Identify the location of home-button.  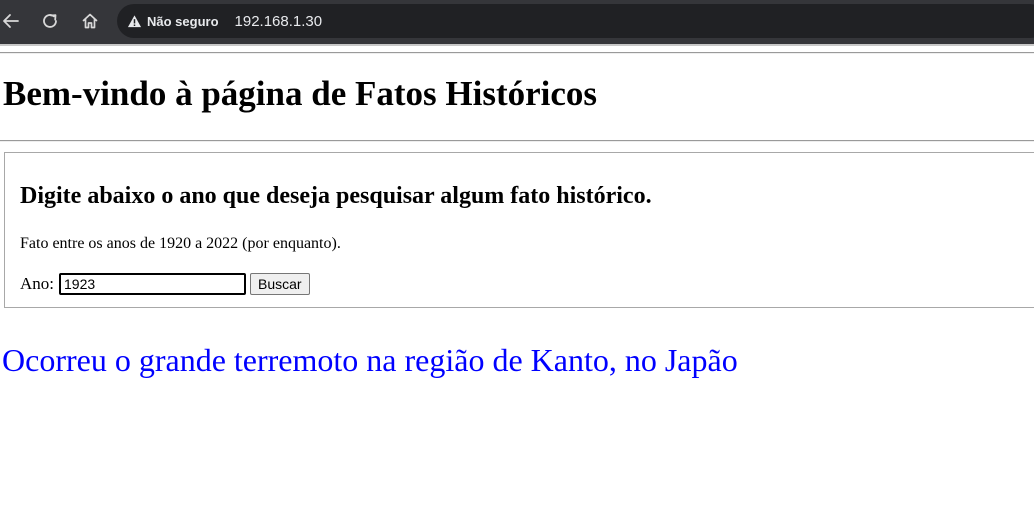
(90, 21).